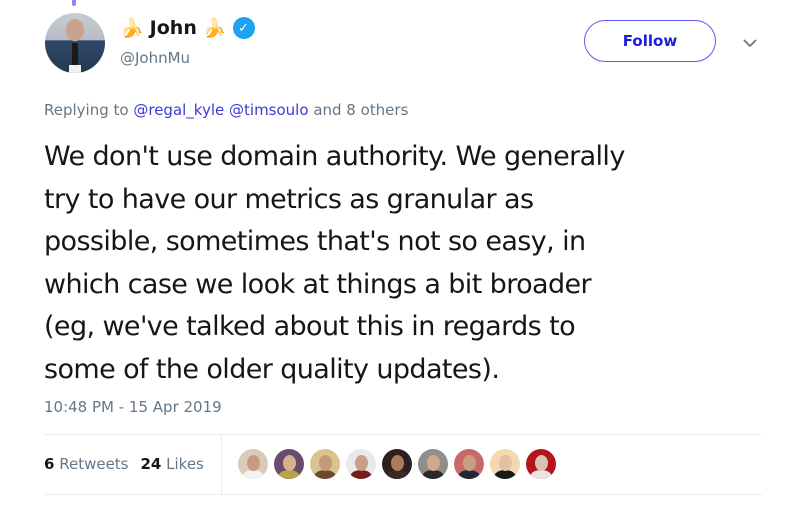 The height and width of the screenshot is (506, 800). I want to click on likes-stat: 24 Likes, so click(172, 464).